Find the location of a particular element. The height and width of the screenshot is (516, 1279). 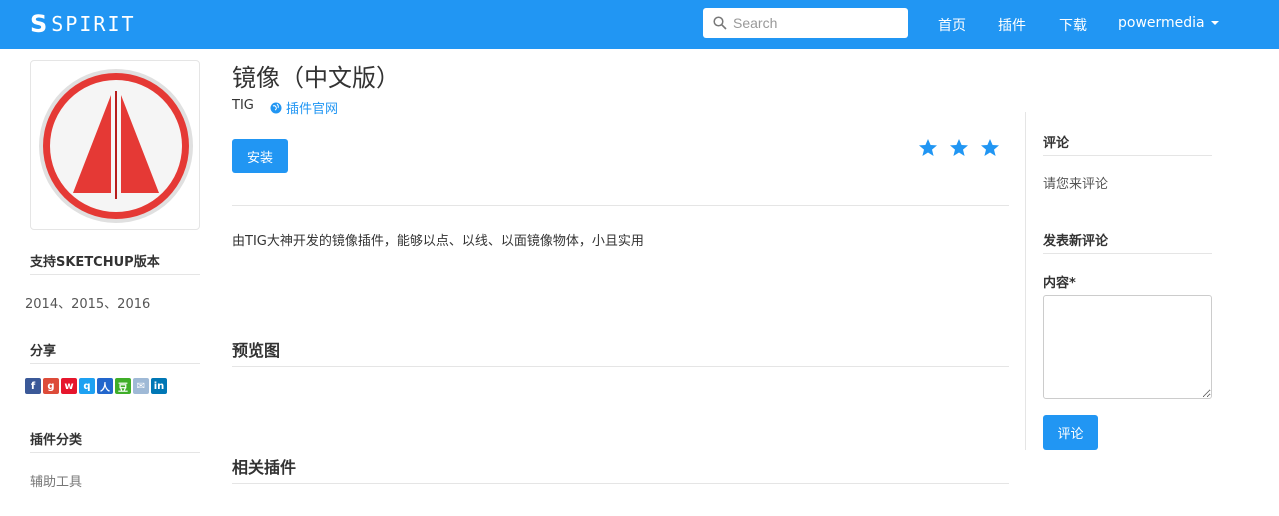

weibo-icon: w is located at coordinates (69, 386).